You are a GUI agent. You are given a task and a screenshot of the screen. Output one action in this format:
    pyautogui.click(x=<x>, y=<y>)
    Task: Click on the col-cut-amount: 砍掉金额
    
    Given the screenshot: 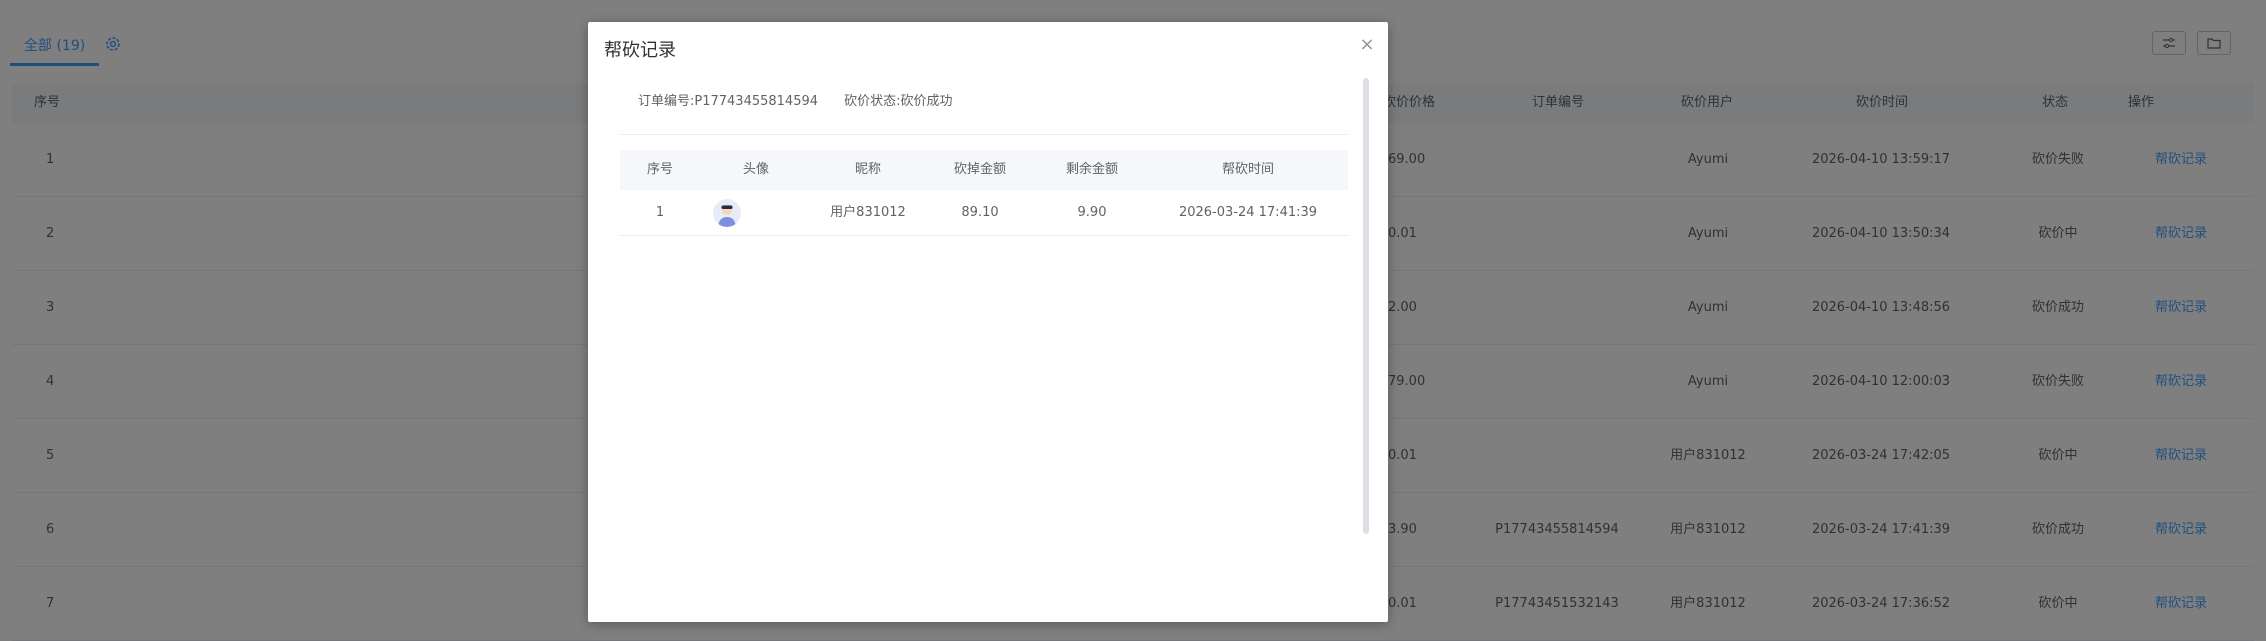 What is the action you would take?
    pyautogui.click(x=980, y=169)
    